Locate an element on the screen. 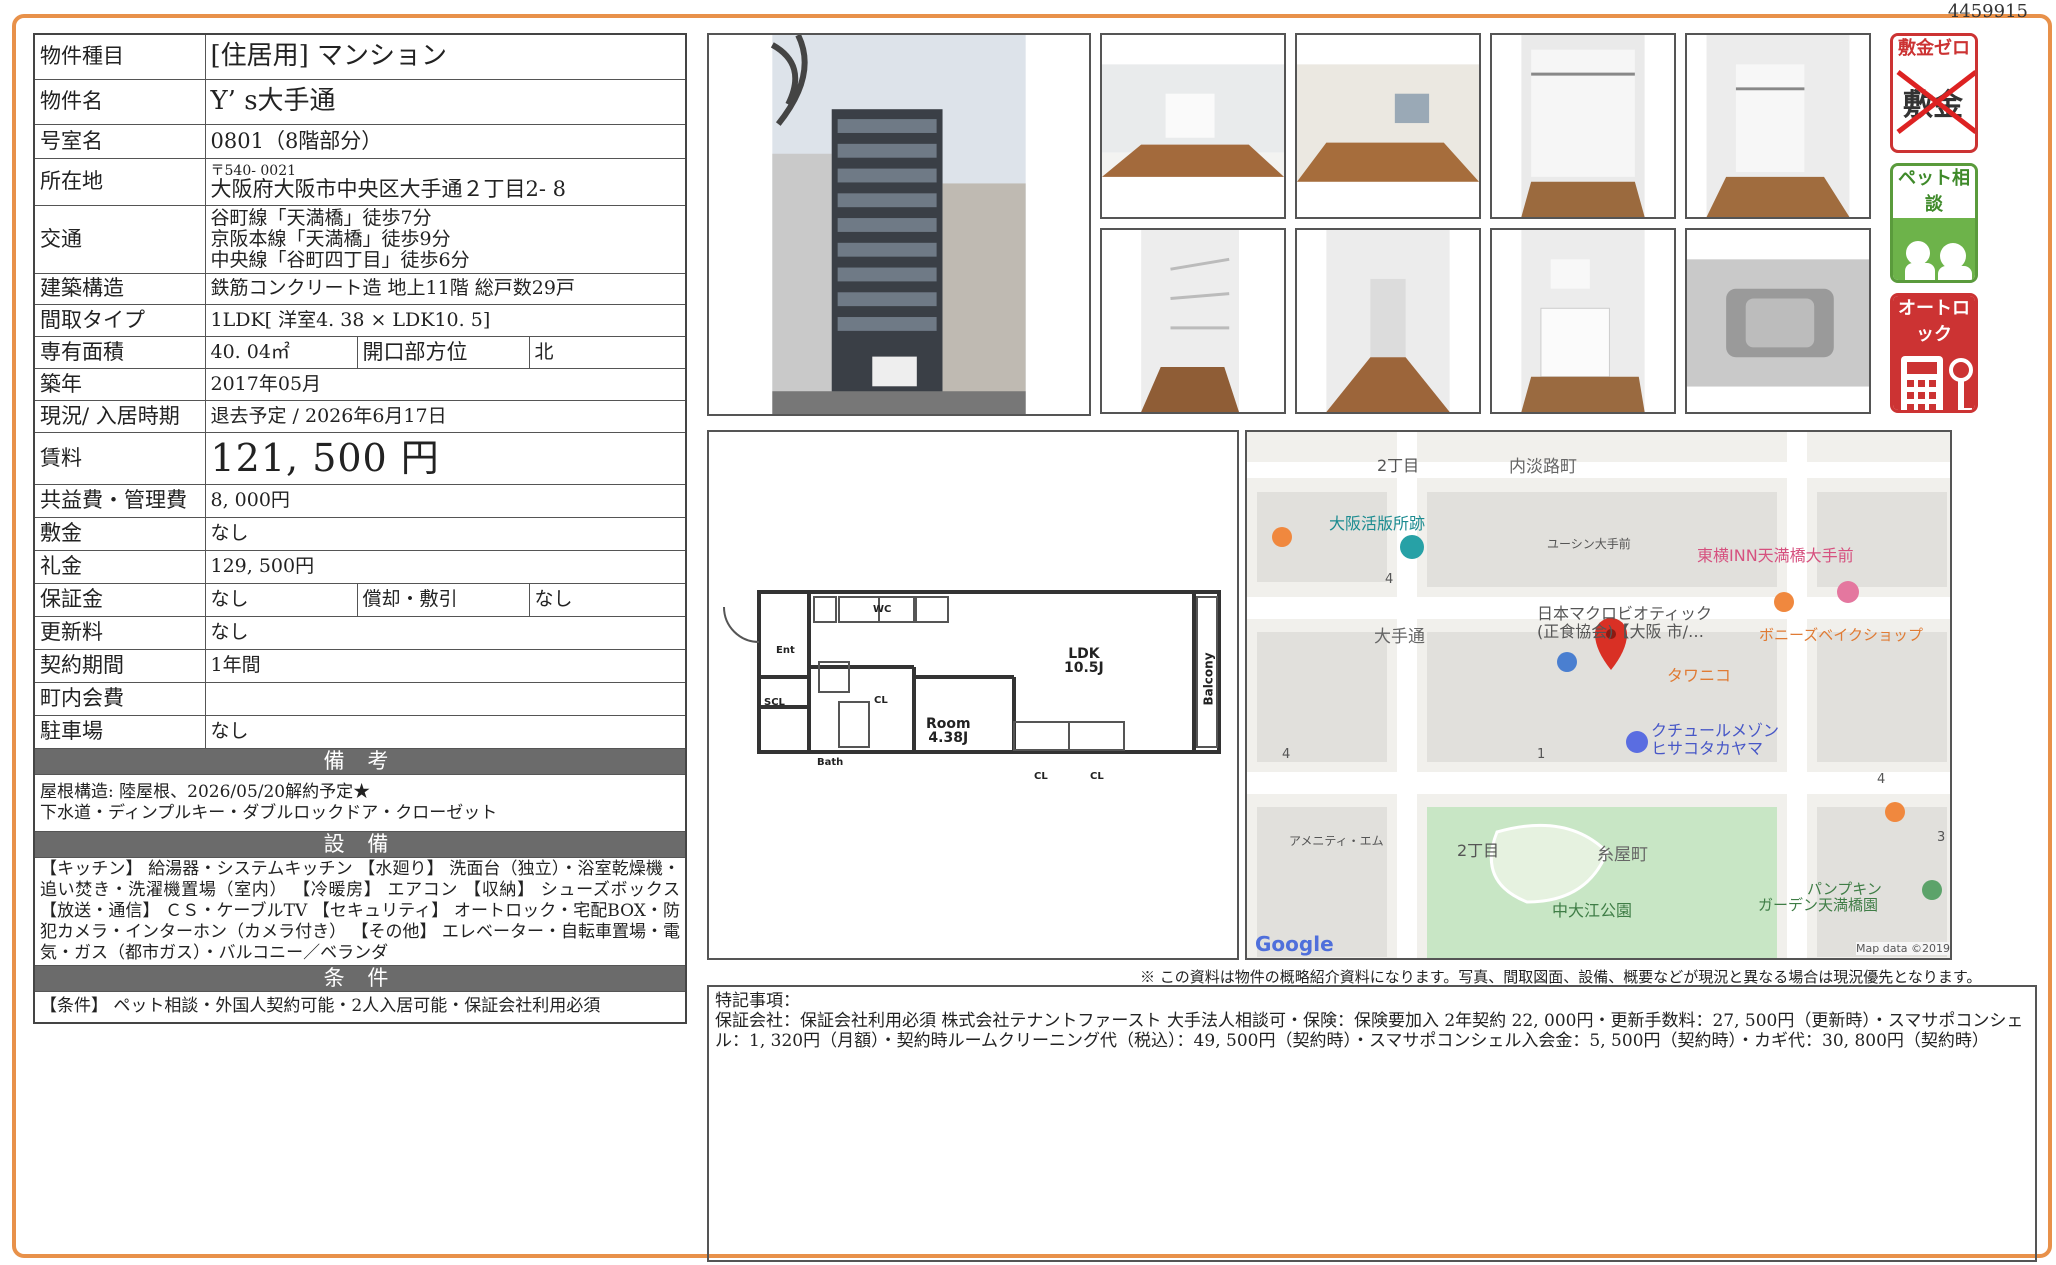 The width and height of the screenshot is (2056, 1265). renewal-label: 更新料 is located at coordinates (119, 632).